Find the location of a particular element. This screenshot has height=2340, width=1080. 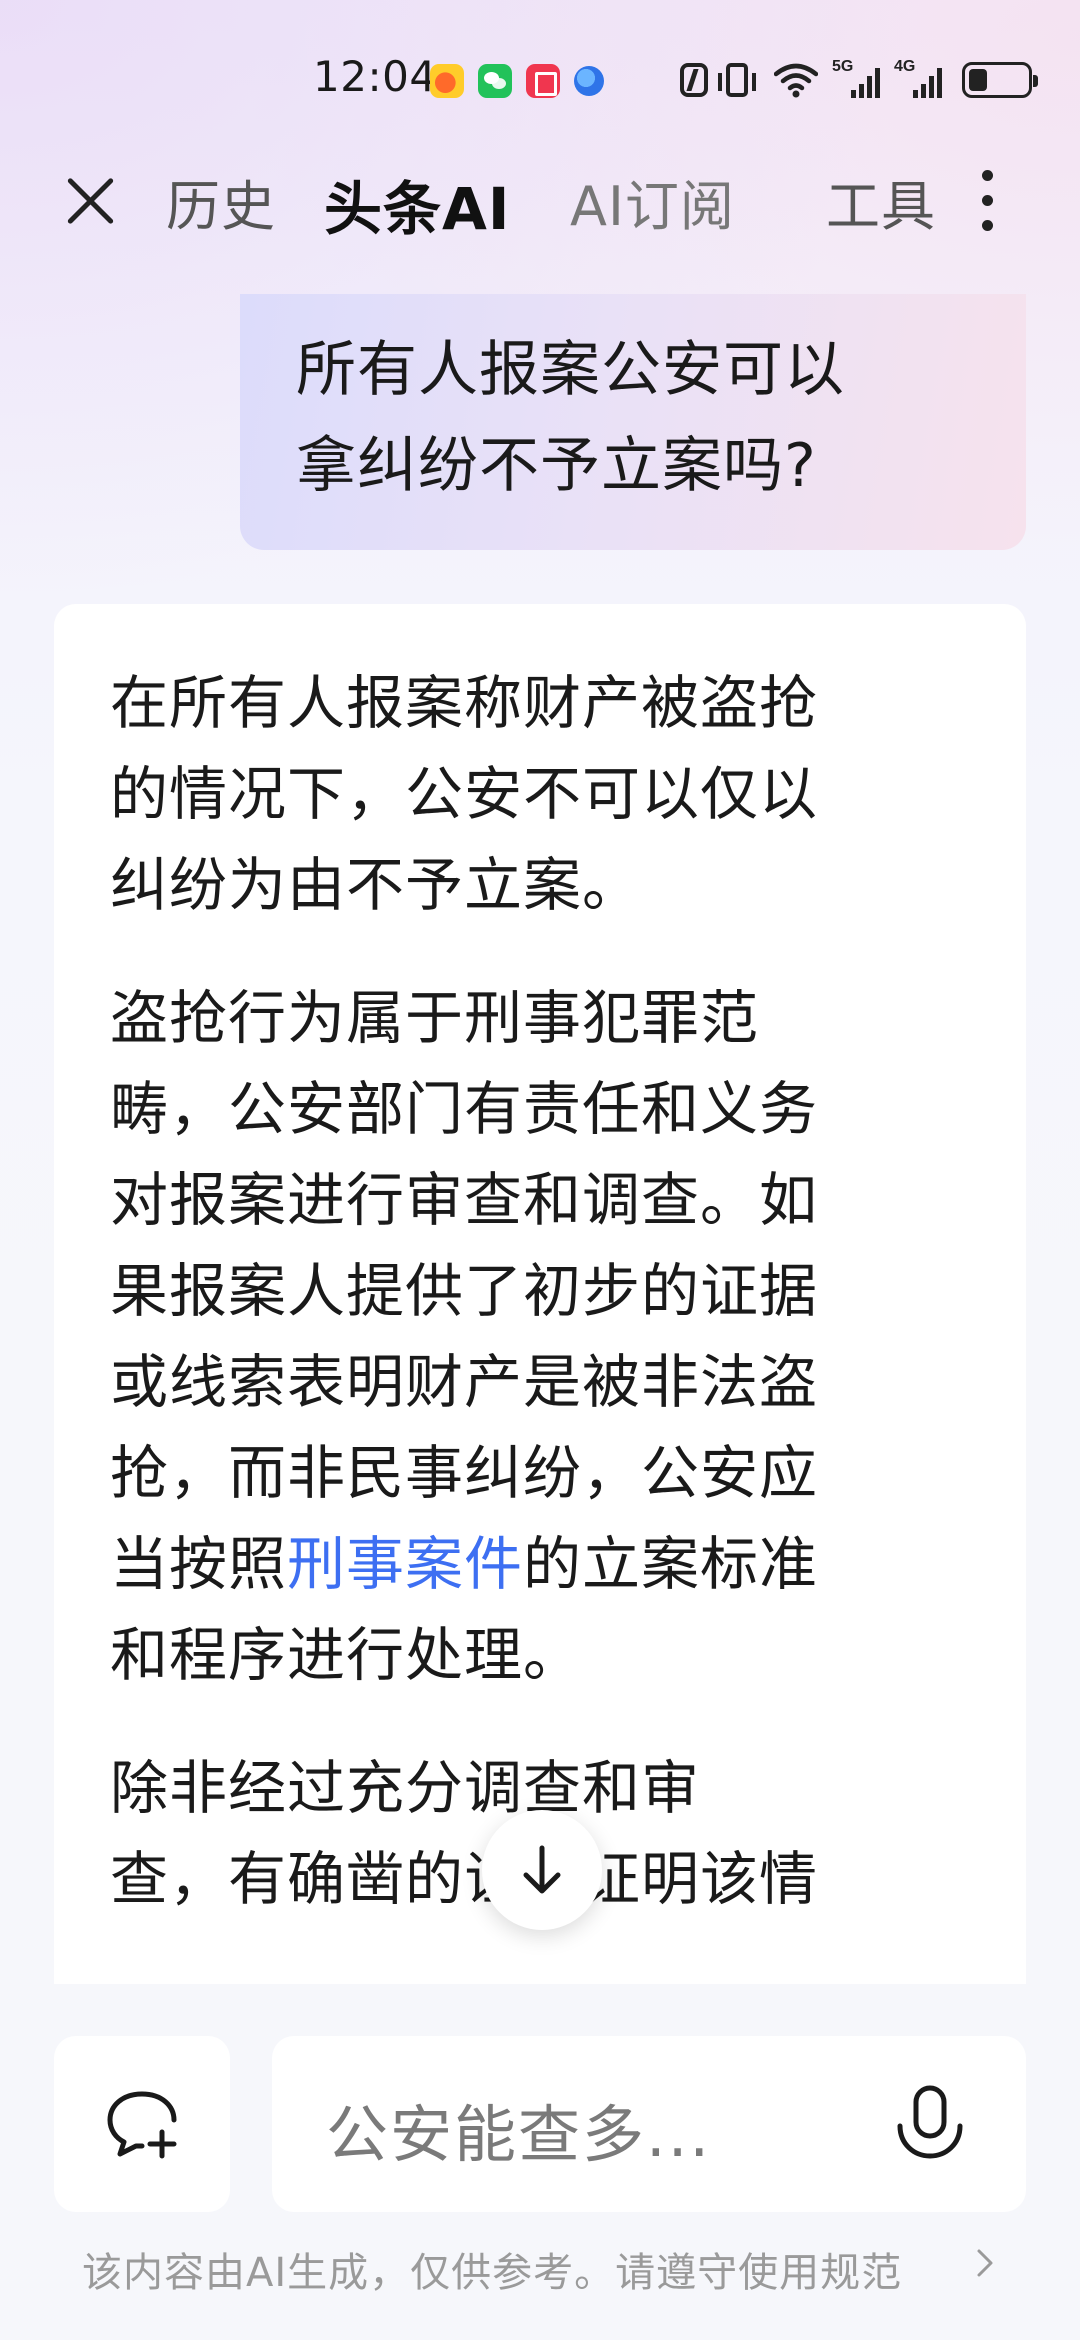

arrow-down-icon is located at coordinates (542, 1869).